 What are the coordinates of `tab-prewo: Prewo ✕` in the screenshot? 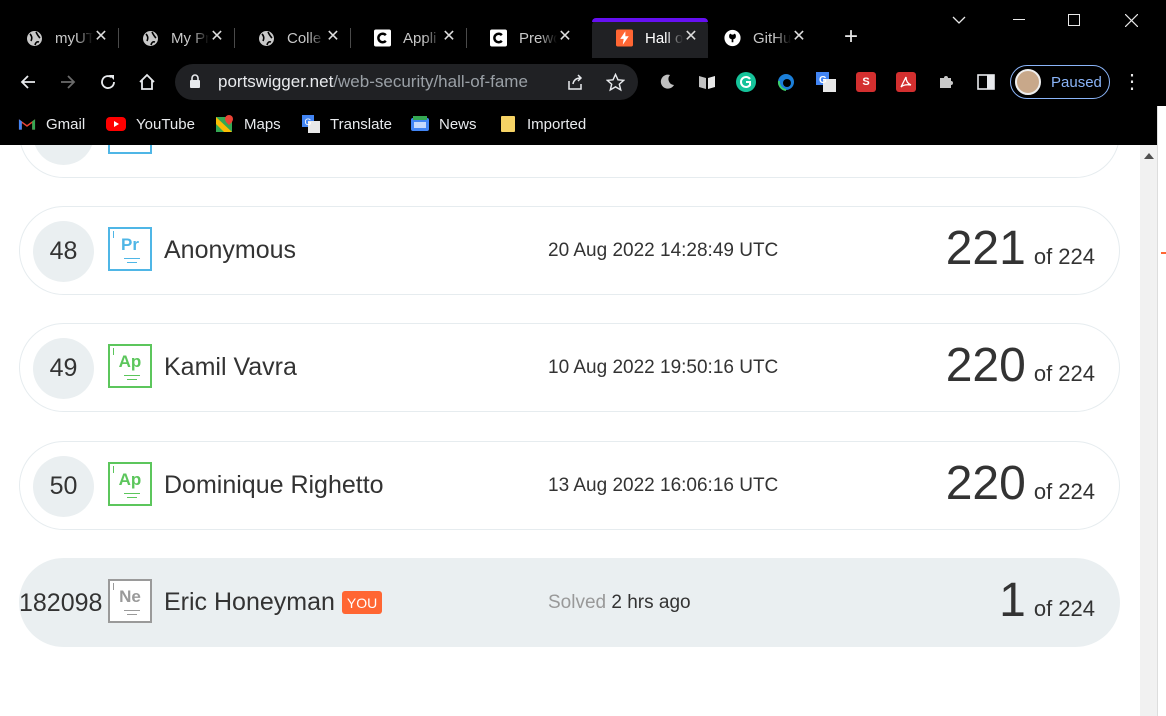 It's located at (524, 38).